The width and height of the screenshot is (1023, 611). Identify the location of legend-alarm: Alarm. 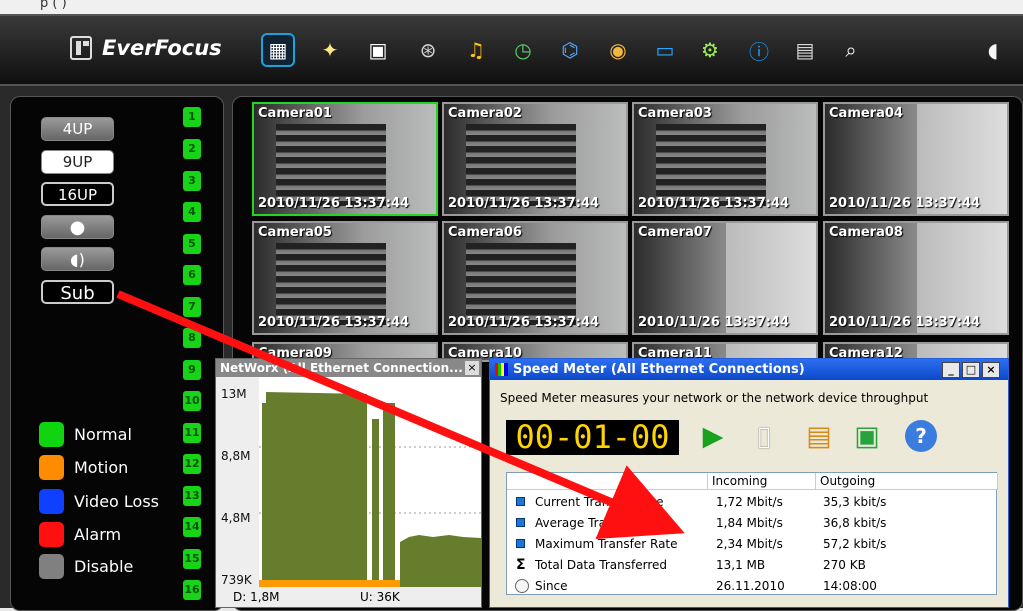
(80, 534).